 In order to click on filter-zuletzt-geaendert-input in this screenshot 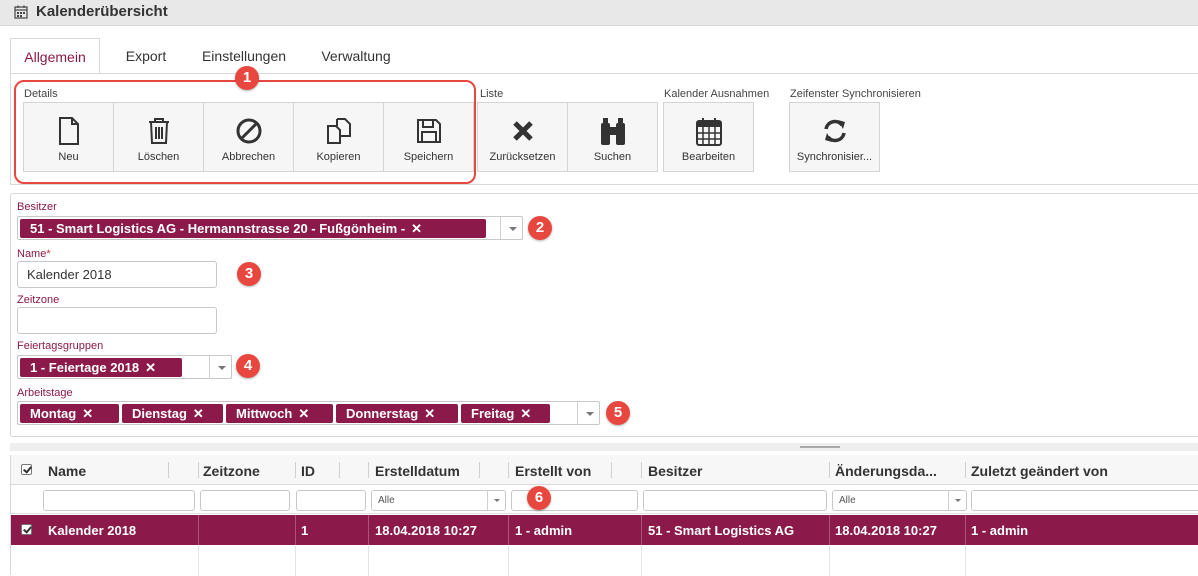, I will do `click(1084, 500)`.